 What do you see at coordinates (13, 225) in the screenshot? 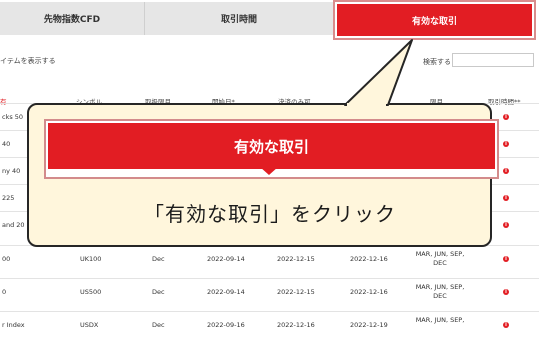
I see `row-name: and 20` at bounding box center [13, 225].